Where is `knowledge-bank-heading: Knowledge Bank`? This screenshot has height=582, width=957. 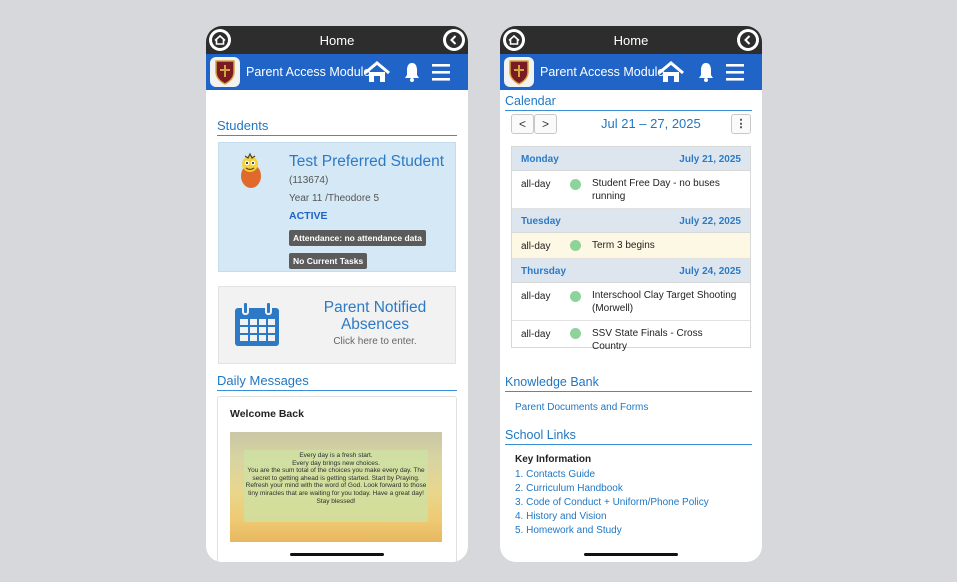
knowledge-bank-heading: Knowledge Bank is located at coordinates (628, 383).